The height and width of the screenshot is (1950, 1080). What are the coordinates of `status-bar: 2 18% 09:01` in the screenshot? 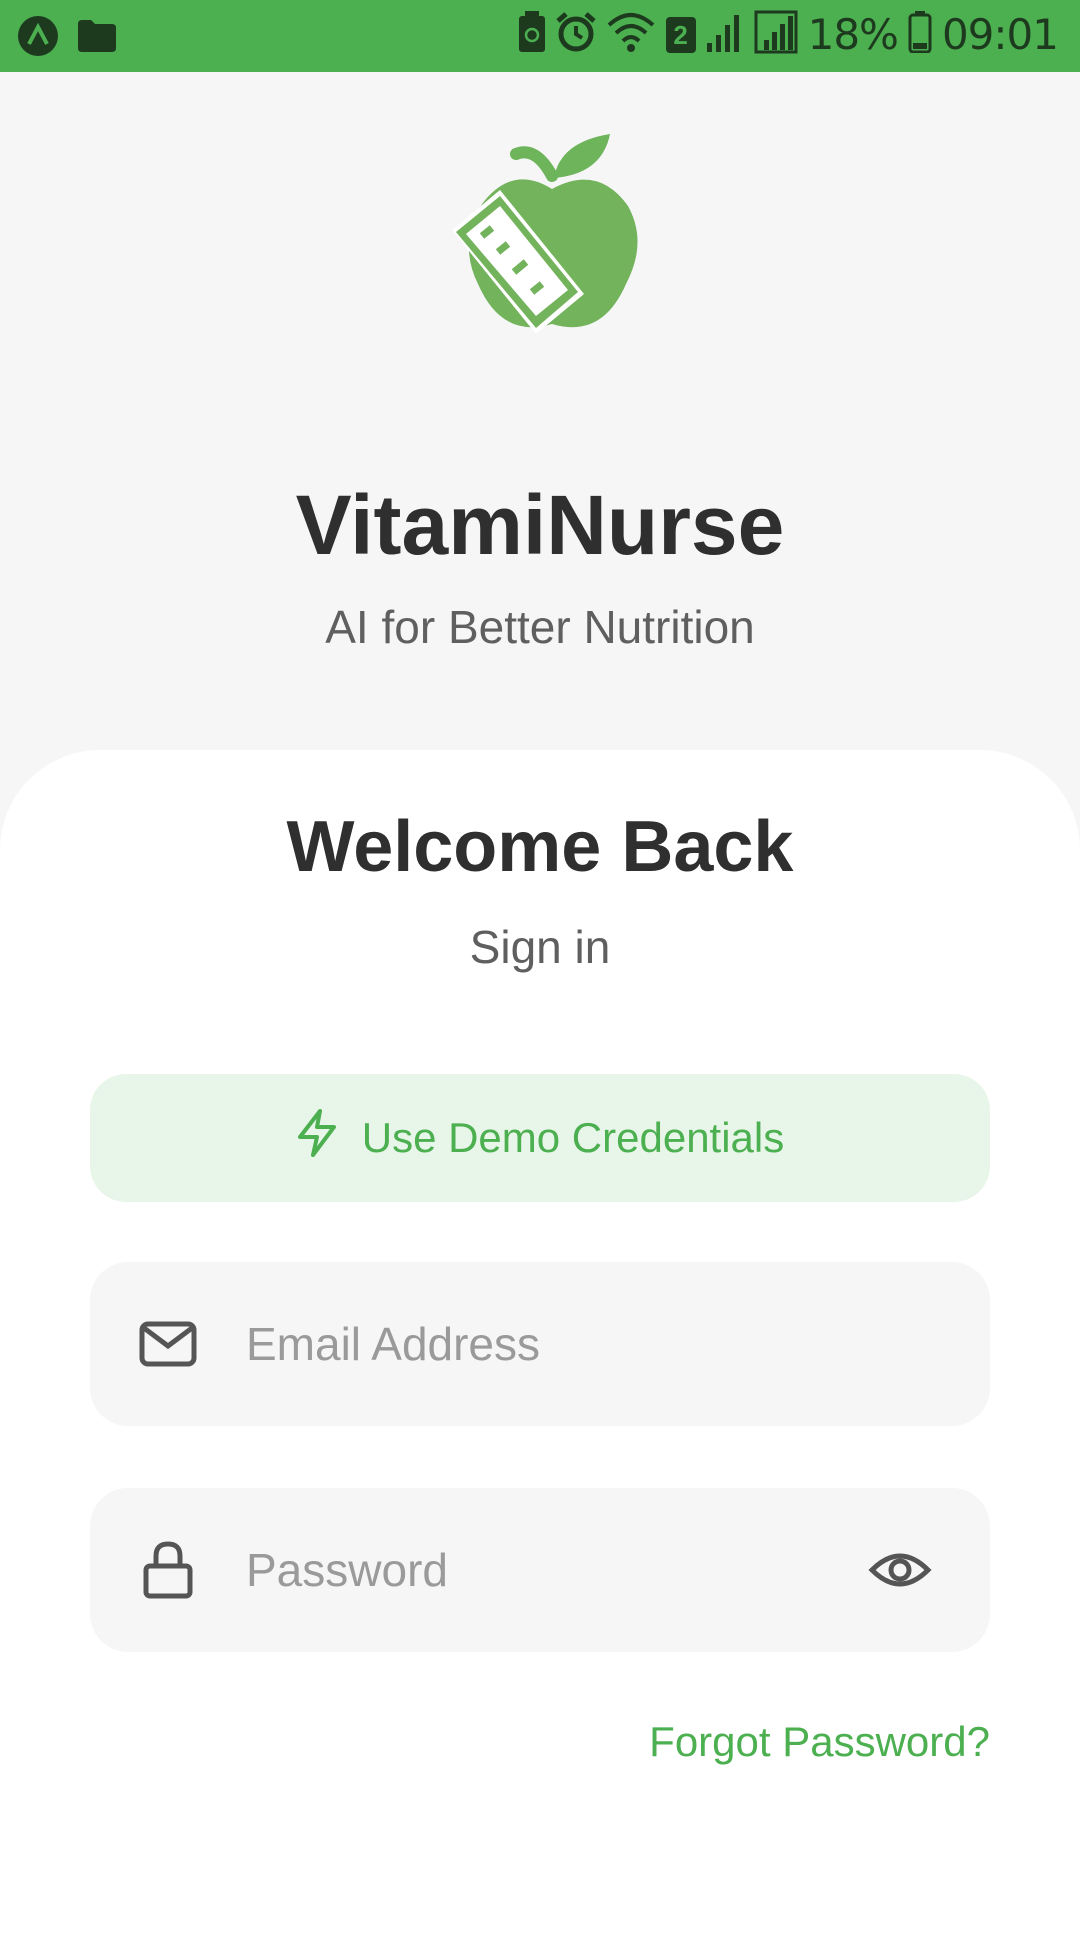 It's located at (540, 36).